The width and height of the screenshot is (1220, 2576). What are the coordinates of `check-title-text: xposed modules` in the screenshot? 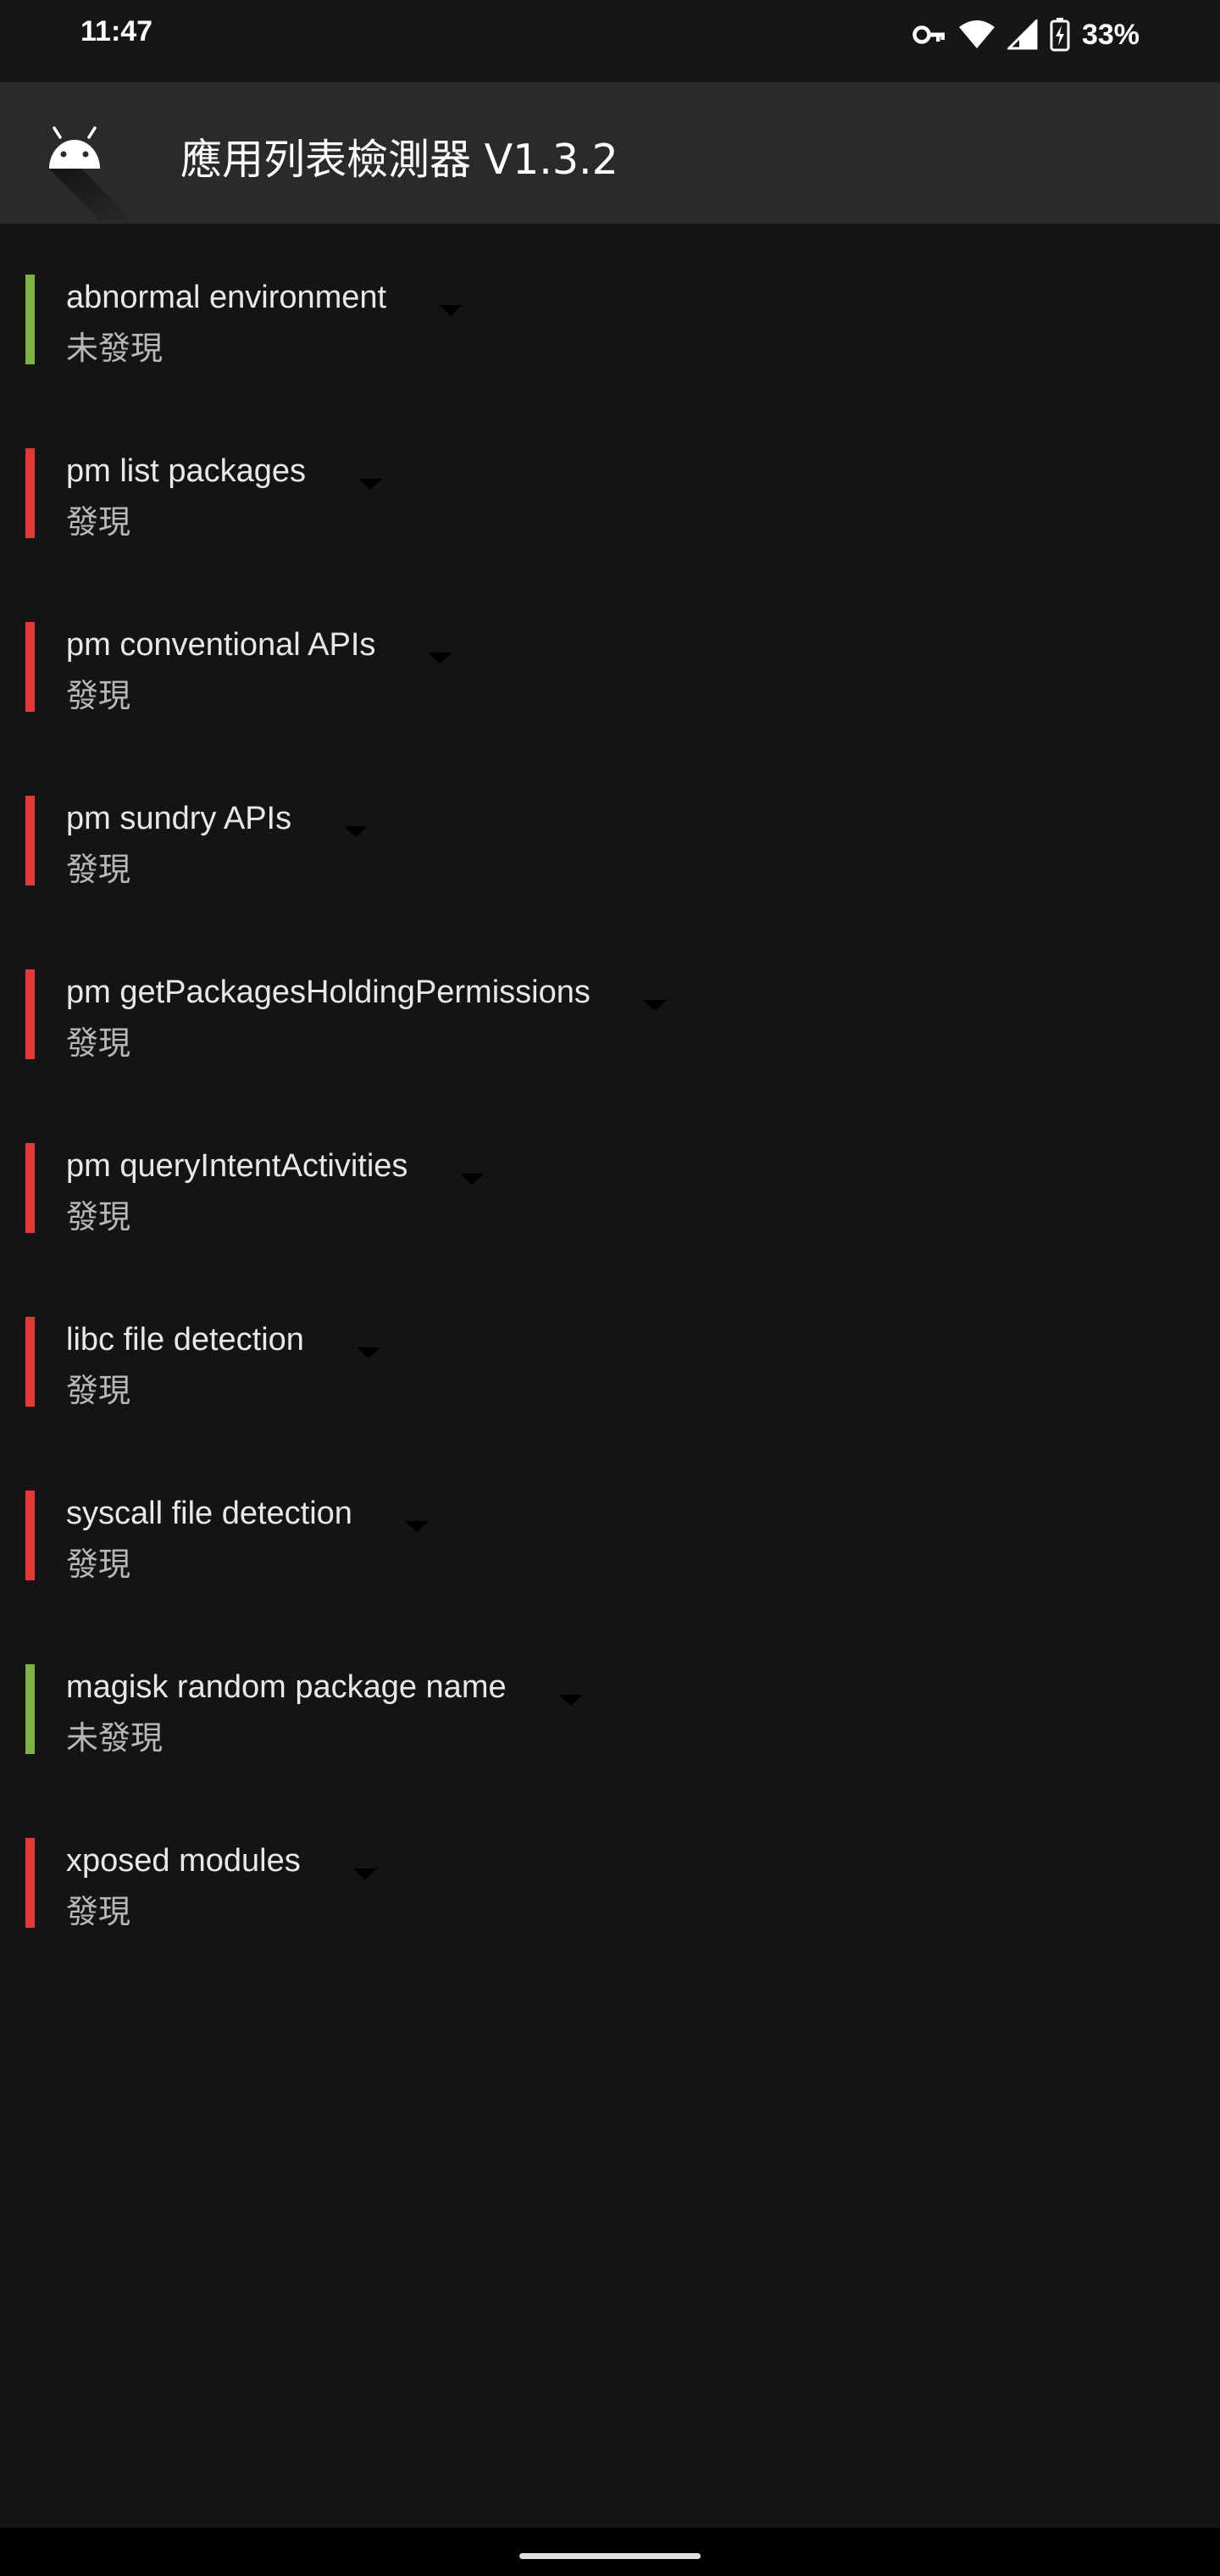 It's located at (183, 1861).